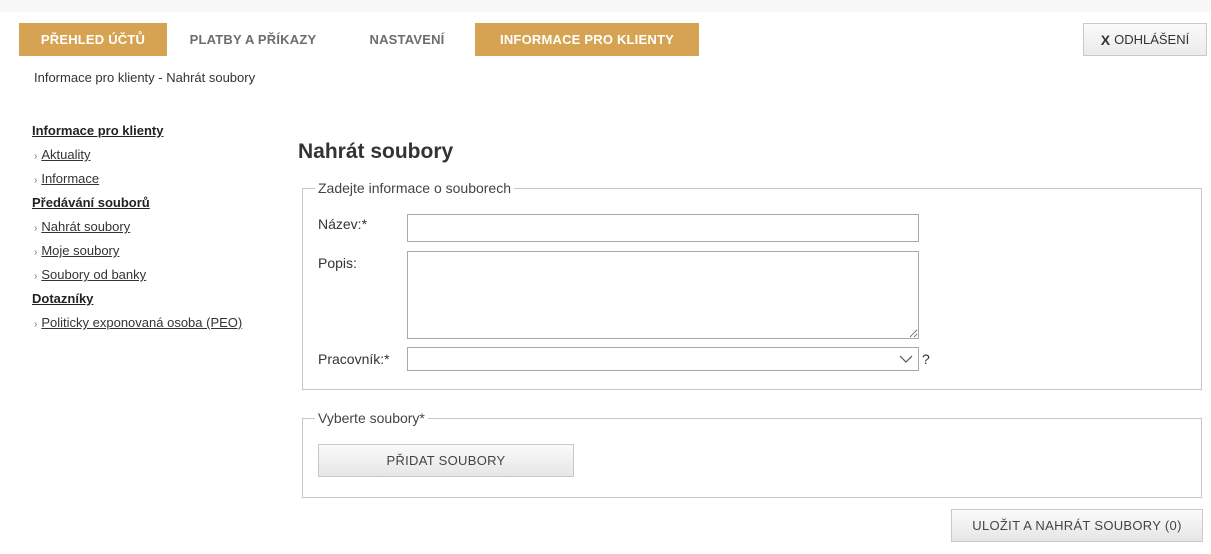 The width and height of the screenshot is (1211, 554). What do you see at coordinates (157, 205) in the screenshot?
I see `sidebar-heading-predavani-souboru: Předávání souborů` at bounding box center [157, 205].